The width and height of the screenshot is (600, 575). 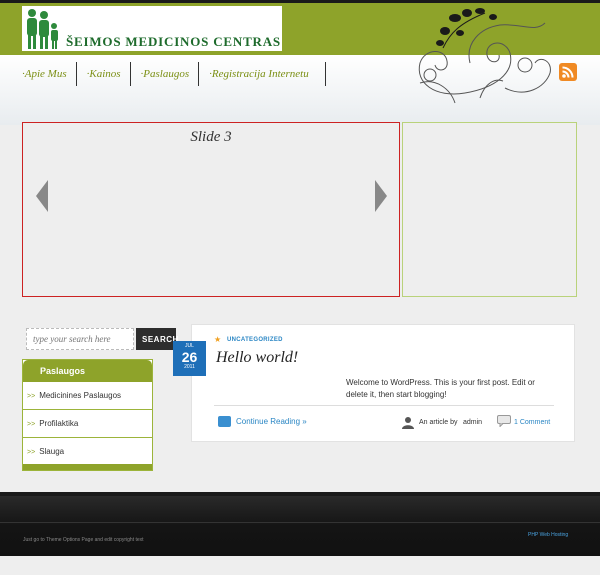 What do you see at coordinates (80, 395) in the screenshot?
I see `widget-item-label: Medicinines Paslaugos` at bounding box center [80, 395].